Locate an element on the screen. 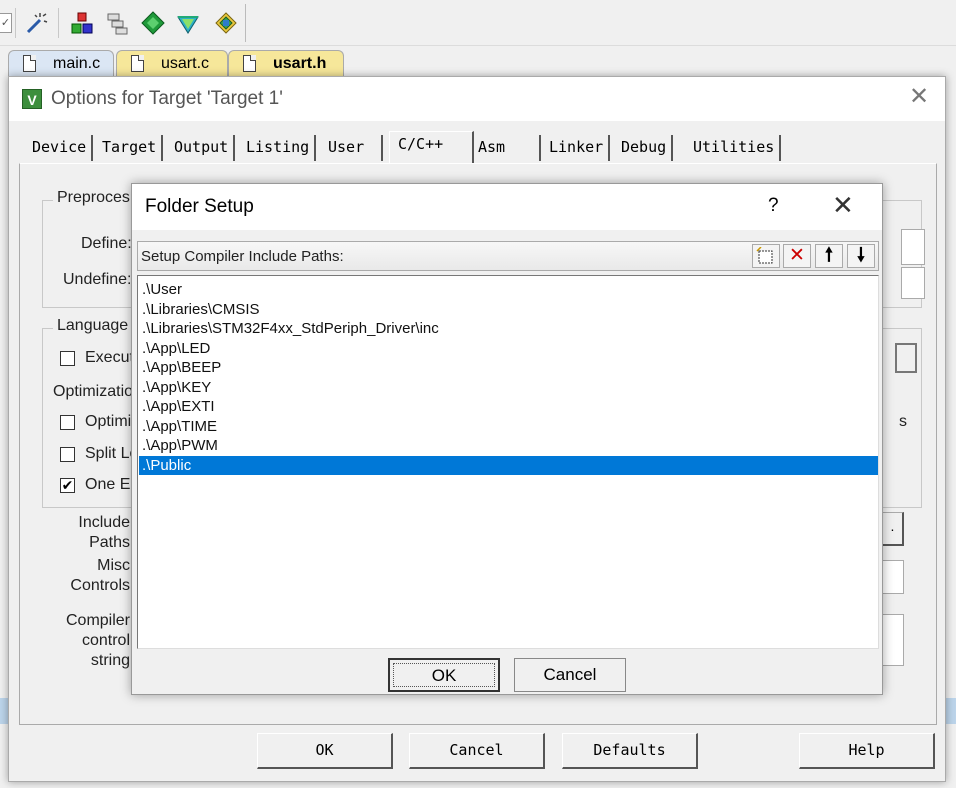 The height and width of the screenshot is (788, 956). move-up-icon: 🠕 is located at coordinates (829, 256).